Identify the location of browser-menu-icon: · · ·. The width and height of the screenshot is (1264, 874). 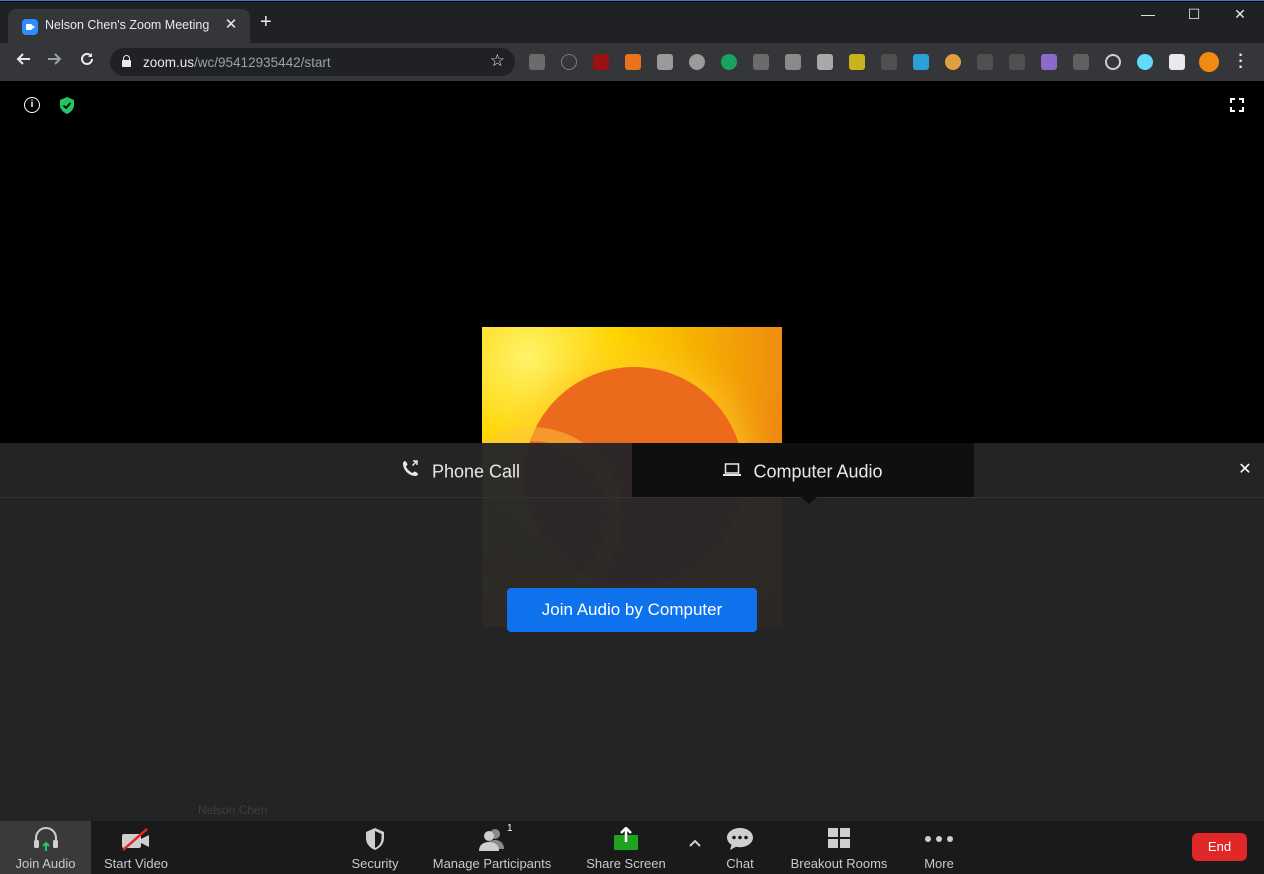
(1241, 62).